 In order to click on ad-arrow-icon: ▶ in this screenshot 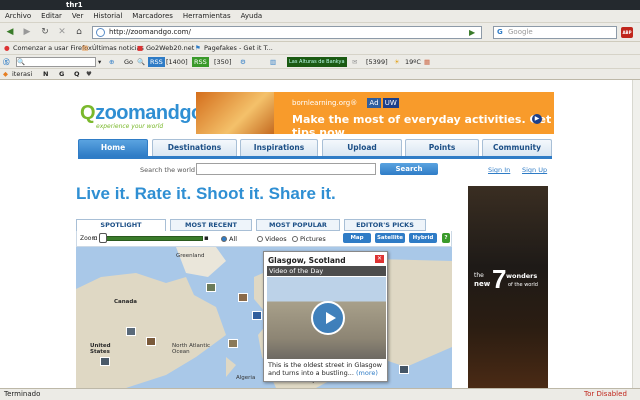, I will do `click(537, 119)`.